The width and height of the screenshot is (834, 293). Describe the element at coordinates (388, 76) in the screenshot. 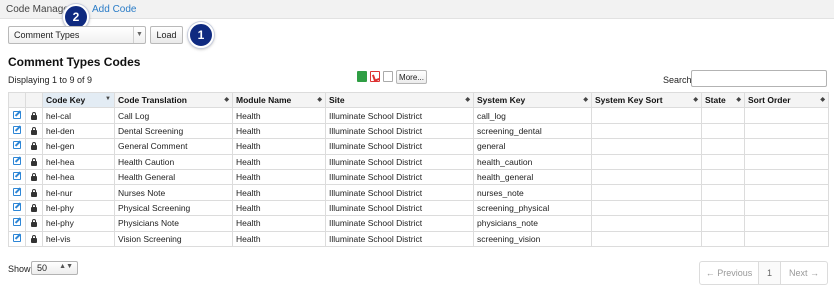

I see `csv-export-icon` at that location.